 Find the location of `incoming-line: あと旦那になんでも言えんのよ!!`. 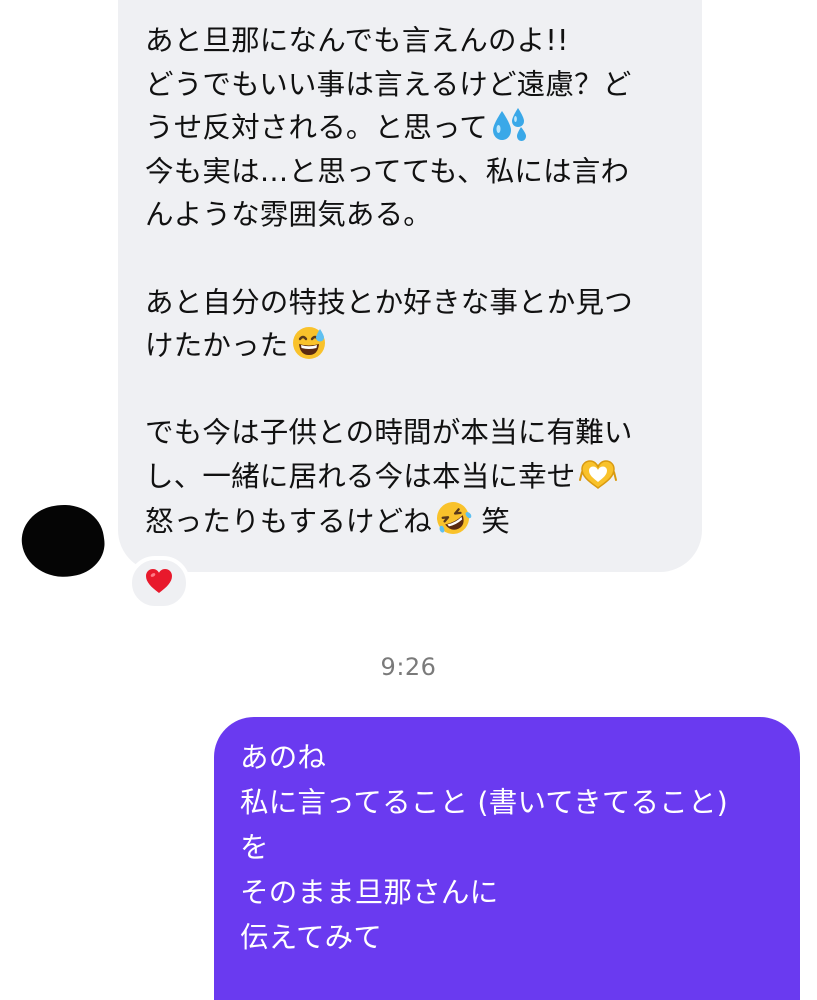

incoming-line: あと旦那になんでも言えんのよ!! is located at coordinates (357, 40).